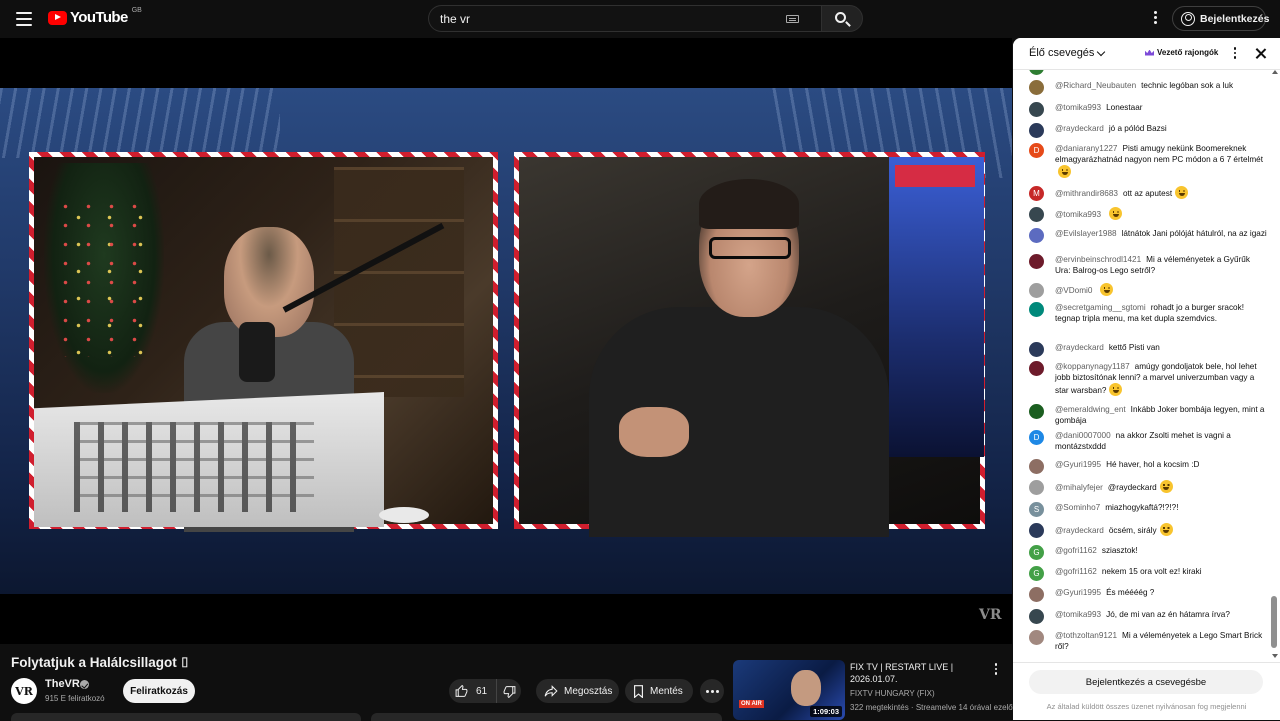 Image resolution: width=1280 pixels, height=721 pixels. What do you see at coordinates (792, 19) in the screenshot?
I see `keyboard-icon` at bounding box center [792, 19].